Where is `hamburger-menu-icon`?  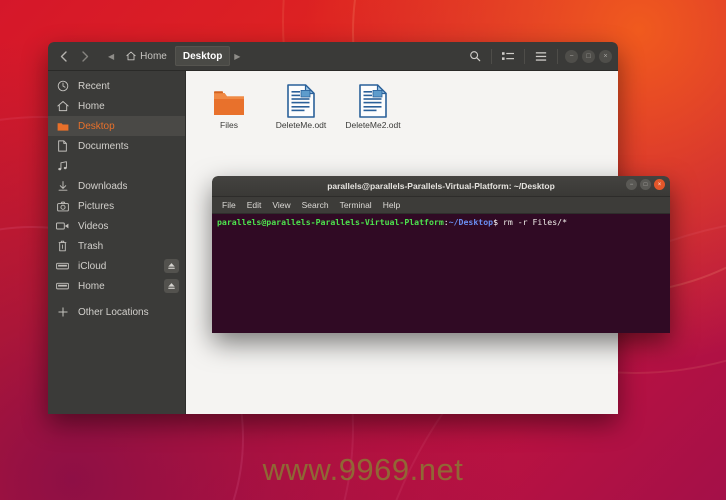 hamburger-menu-icon is located at coordinates (541, 56).